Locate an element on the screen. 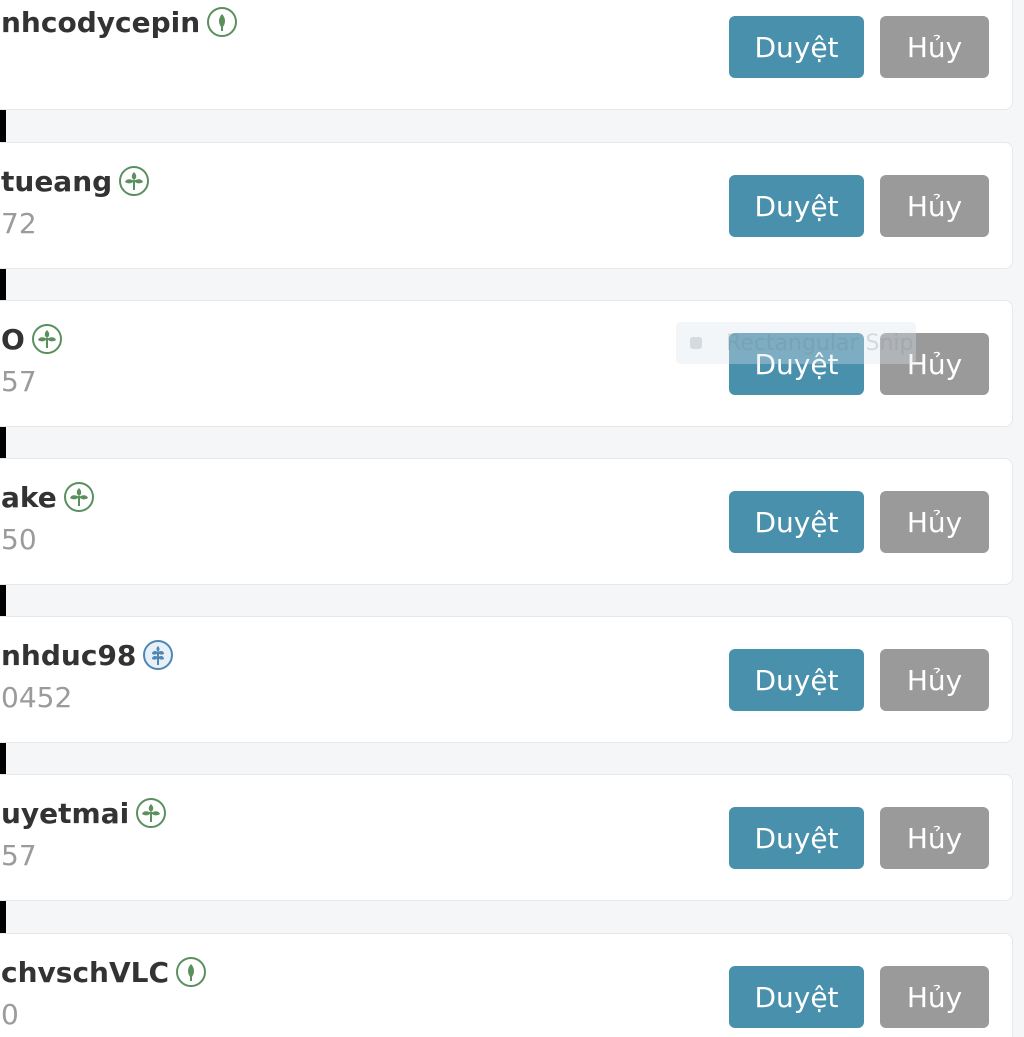  user-id: 0 is located at coordinates (10, 1014).